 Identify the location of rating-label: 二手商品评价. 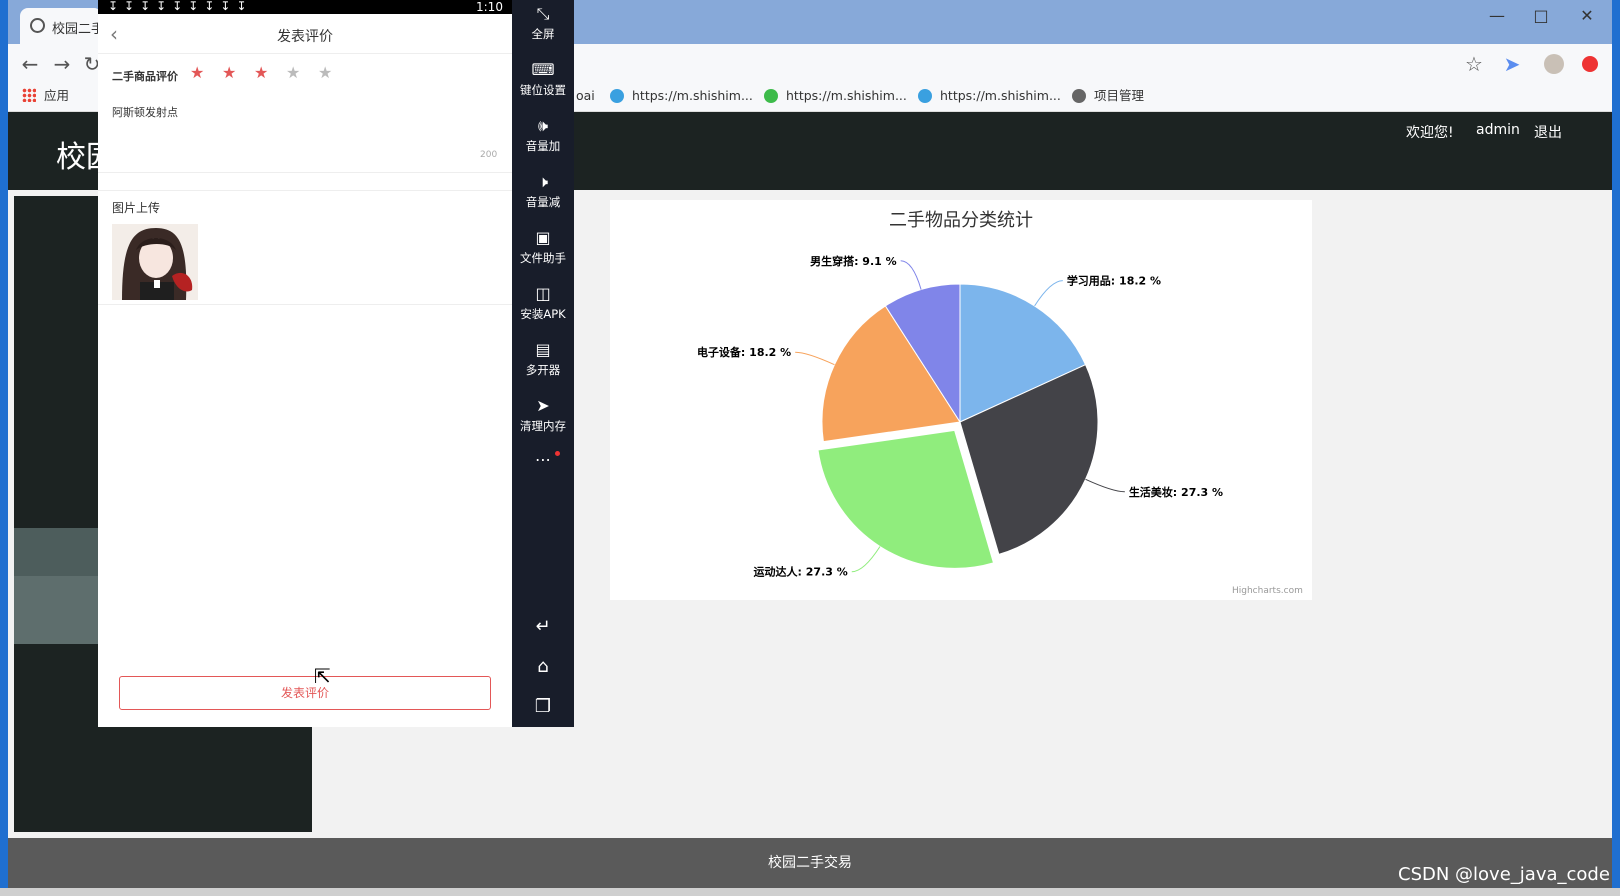
(145, 76).